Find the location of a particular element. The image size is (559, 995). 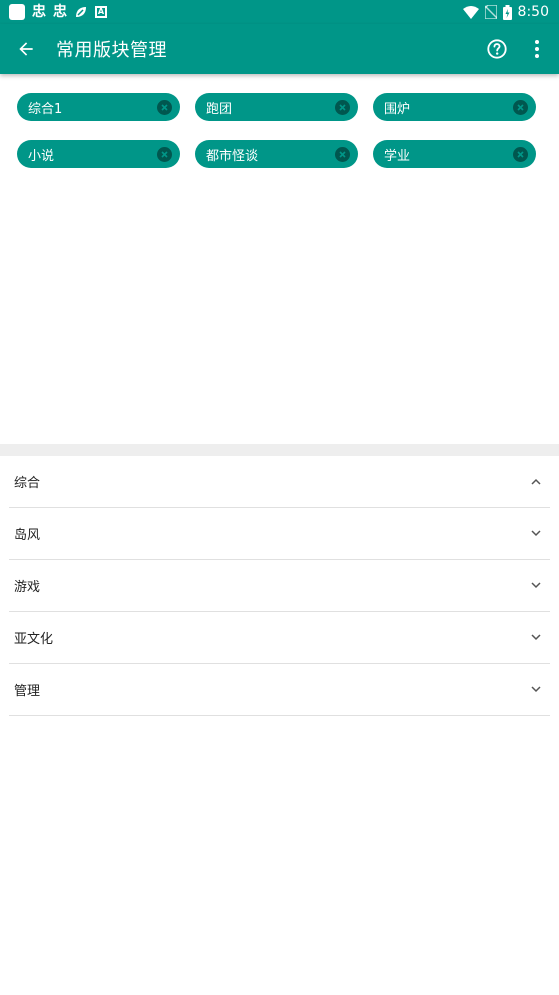

status-time: 8:50 is located at coordinates (533, 12).